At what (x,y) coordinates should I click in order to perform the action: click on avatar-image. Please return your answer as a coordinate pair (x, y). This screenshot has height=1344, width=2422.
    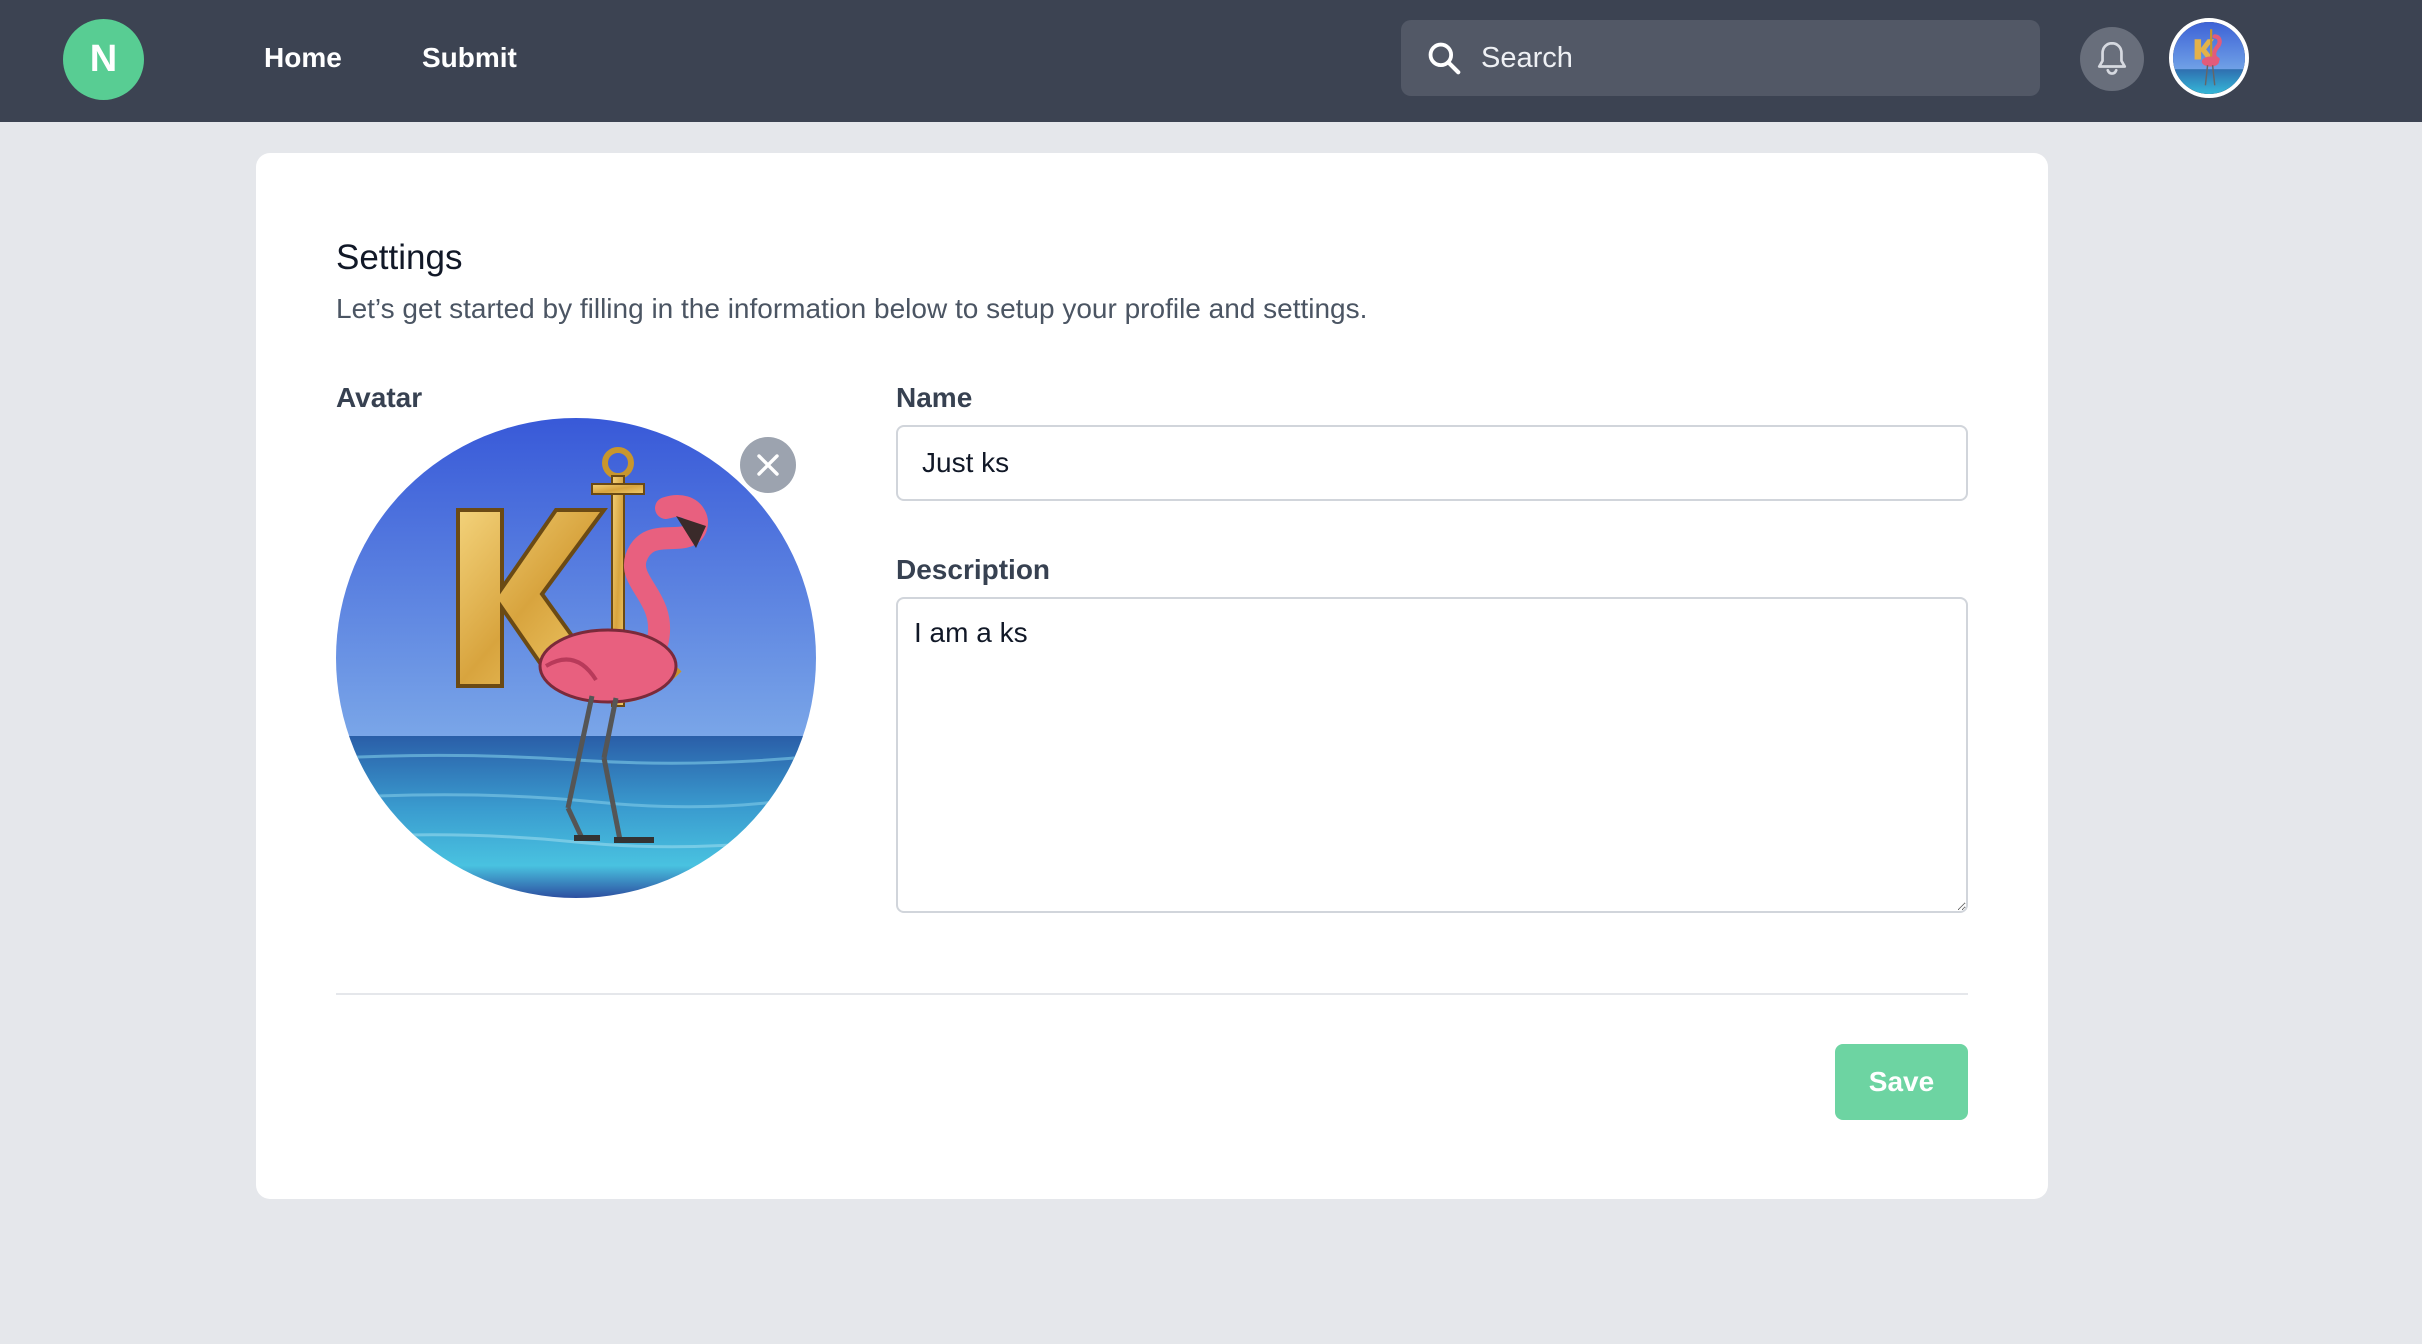
    Looking at the image, I should click on (576, 658).